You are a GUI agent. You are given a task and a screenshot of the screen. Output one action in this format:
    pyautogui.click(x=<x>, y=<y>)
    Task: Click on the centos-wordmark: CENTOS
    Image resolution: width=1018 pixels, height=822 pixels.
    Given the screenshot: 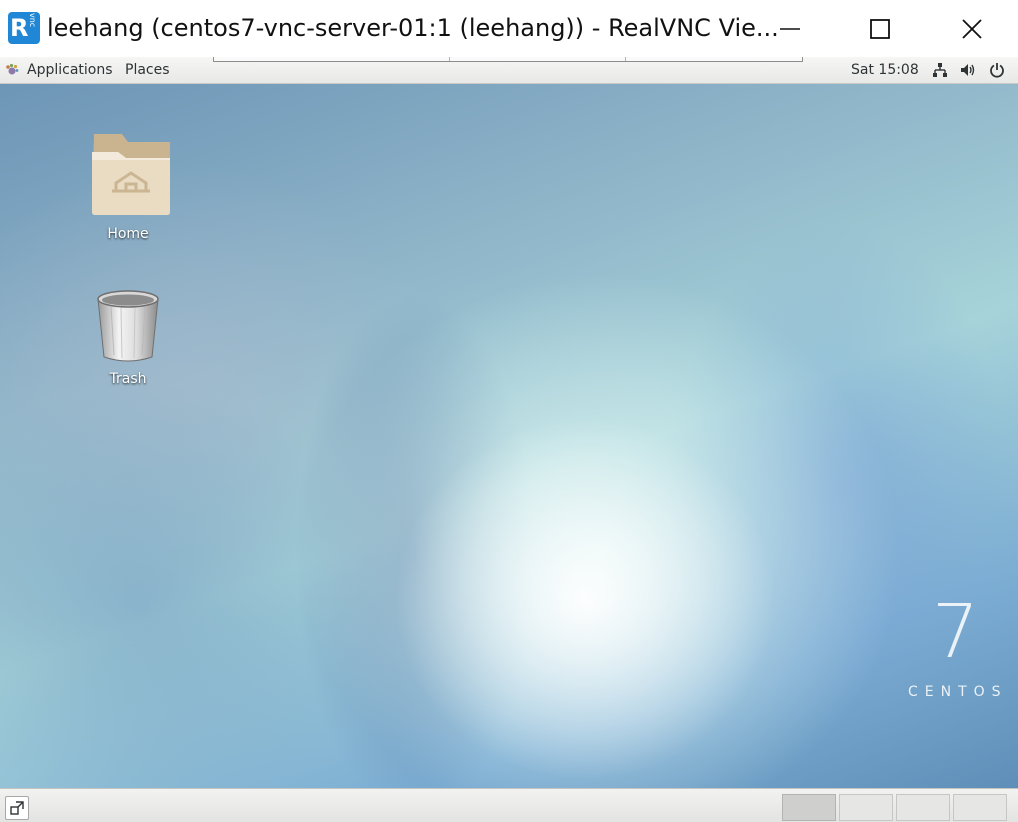 What is the action you would take?
    pyautogui.click(x=958, y=692)
    